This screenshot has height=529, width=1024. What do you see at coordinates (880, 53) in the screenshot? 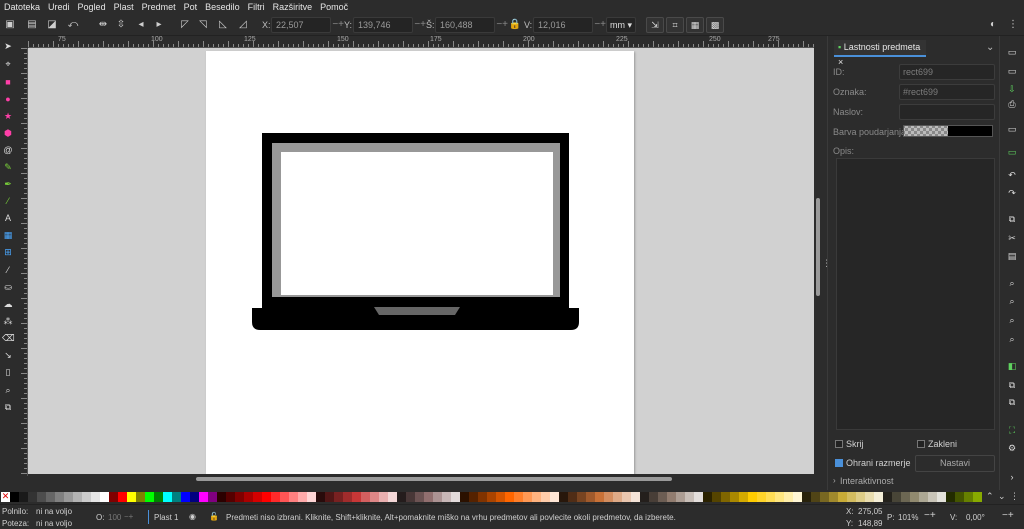
I see `tab-object-properties: ▪ Lastnosti predmeta ×` at bounding box center [880, 53].